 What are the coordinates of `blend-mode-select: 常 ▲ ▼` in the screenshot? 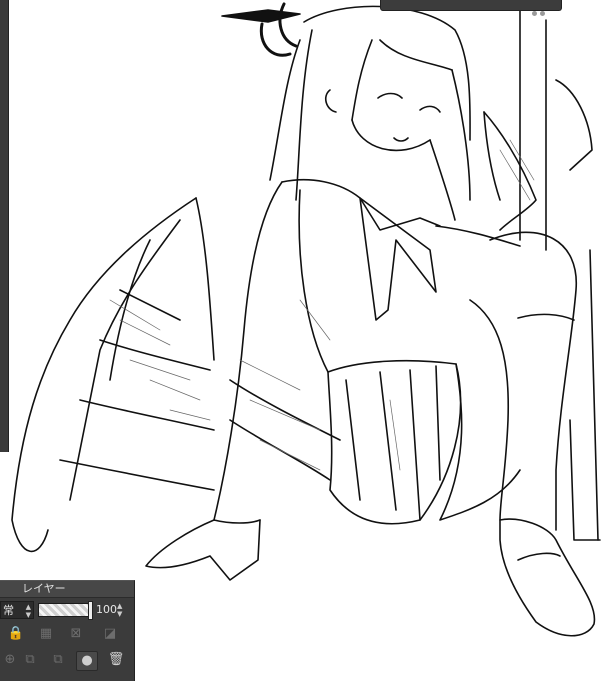 It's located at (17, 610).